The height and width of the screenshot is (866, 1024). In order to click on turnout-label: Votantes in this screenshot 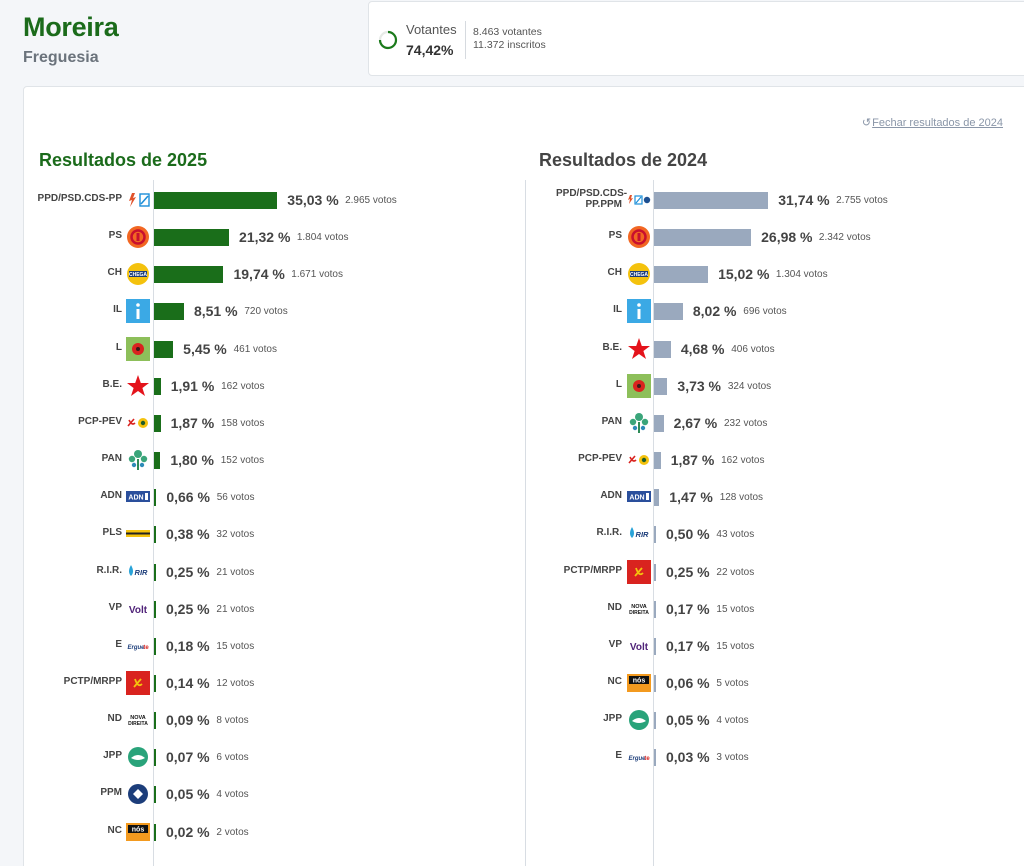, I will do `click(431, 29)`.